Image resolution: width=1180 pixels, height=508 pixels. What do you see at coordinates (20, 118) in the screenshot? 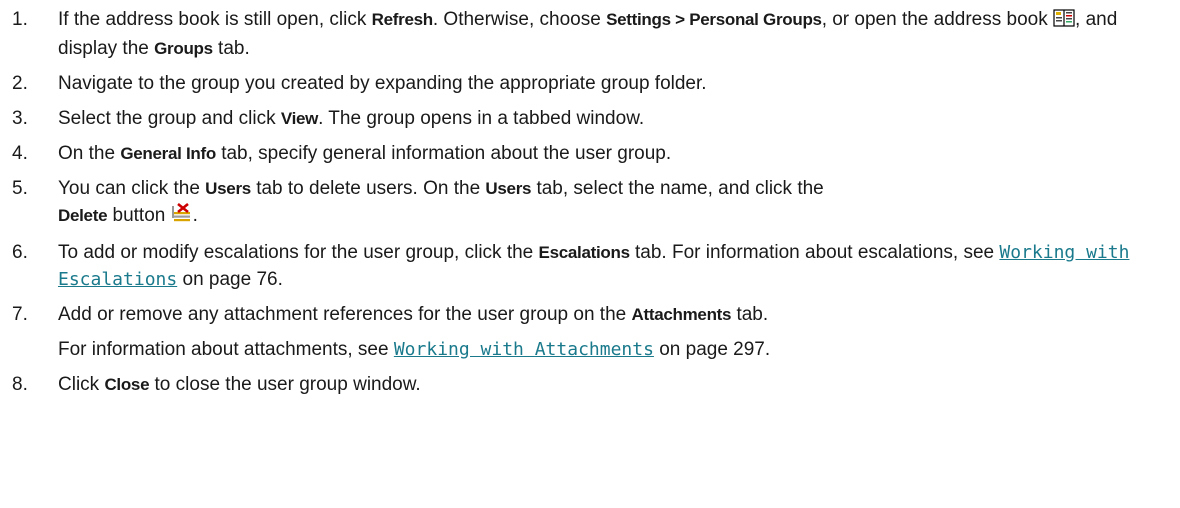
I see `step-number: 3.` at bounding box center [20, 118].